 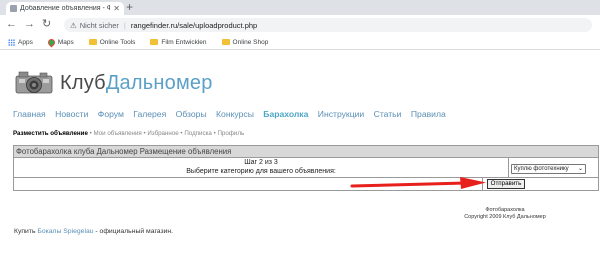 I want to click on bookmark-online-tools: Online Tools, so click(x=112, y=42).